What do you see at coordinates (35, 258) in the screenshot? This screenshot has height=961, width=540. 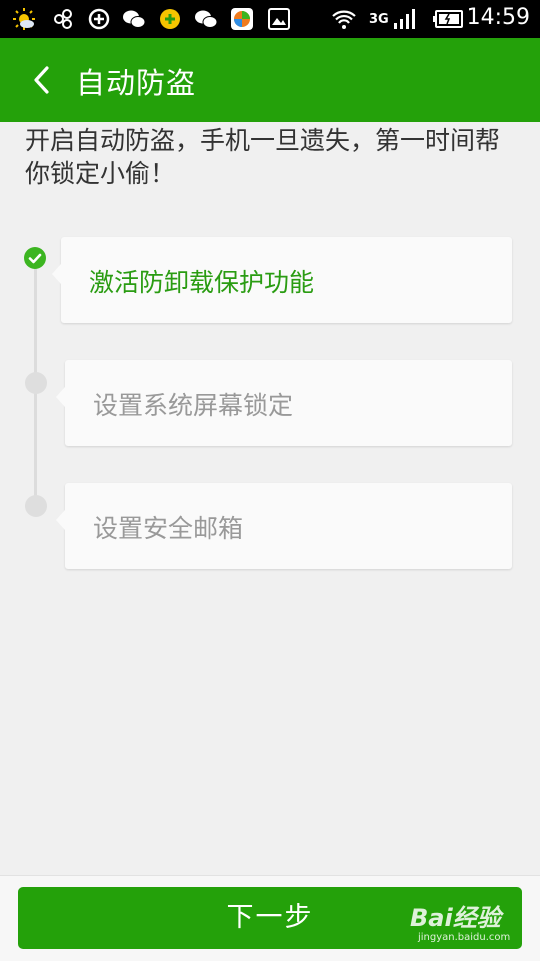 I see `step-done-check-icon` at bounding box center [35, 258].